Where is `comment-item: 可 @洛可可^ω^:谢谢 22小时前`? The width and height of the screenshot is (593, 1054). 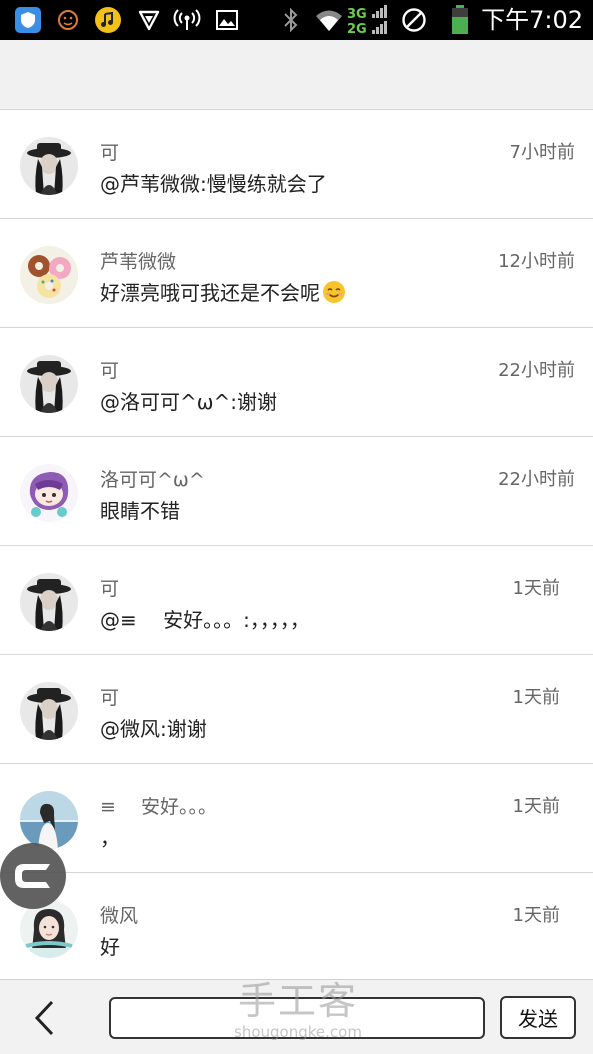
comment-item: 可 @洛可可^ω^:谢谢 22小时前 is located at coordinates (296, 382).